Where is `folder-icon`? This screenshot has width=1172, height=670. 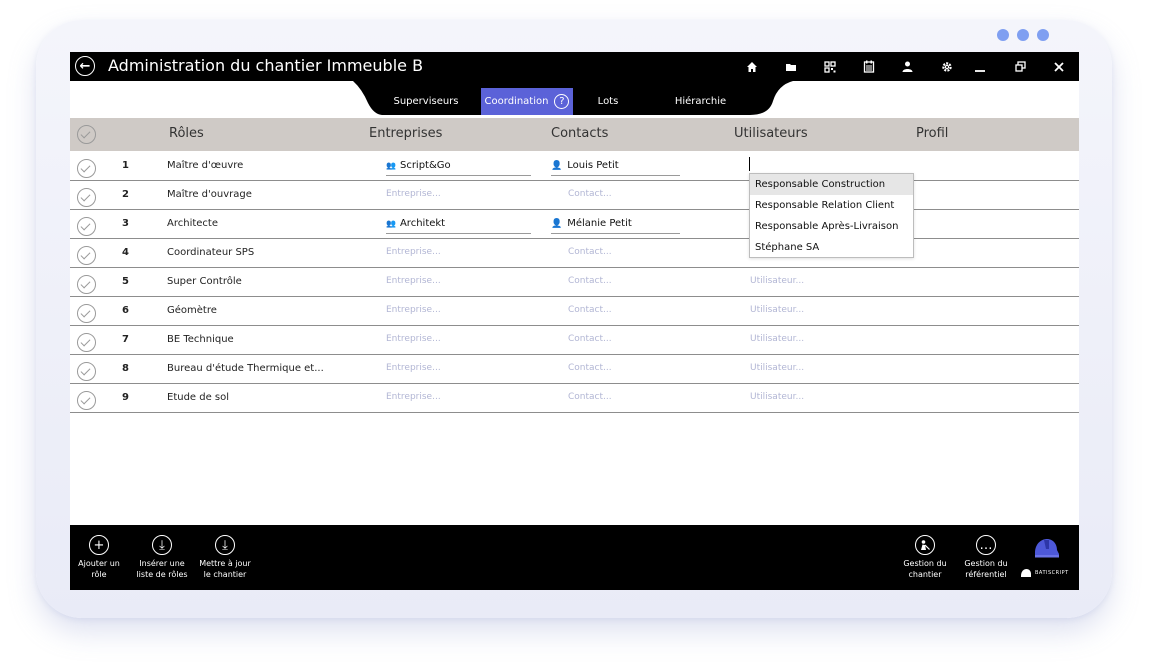 folder-icon is located at coordinates (790, 66).